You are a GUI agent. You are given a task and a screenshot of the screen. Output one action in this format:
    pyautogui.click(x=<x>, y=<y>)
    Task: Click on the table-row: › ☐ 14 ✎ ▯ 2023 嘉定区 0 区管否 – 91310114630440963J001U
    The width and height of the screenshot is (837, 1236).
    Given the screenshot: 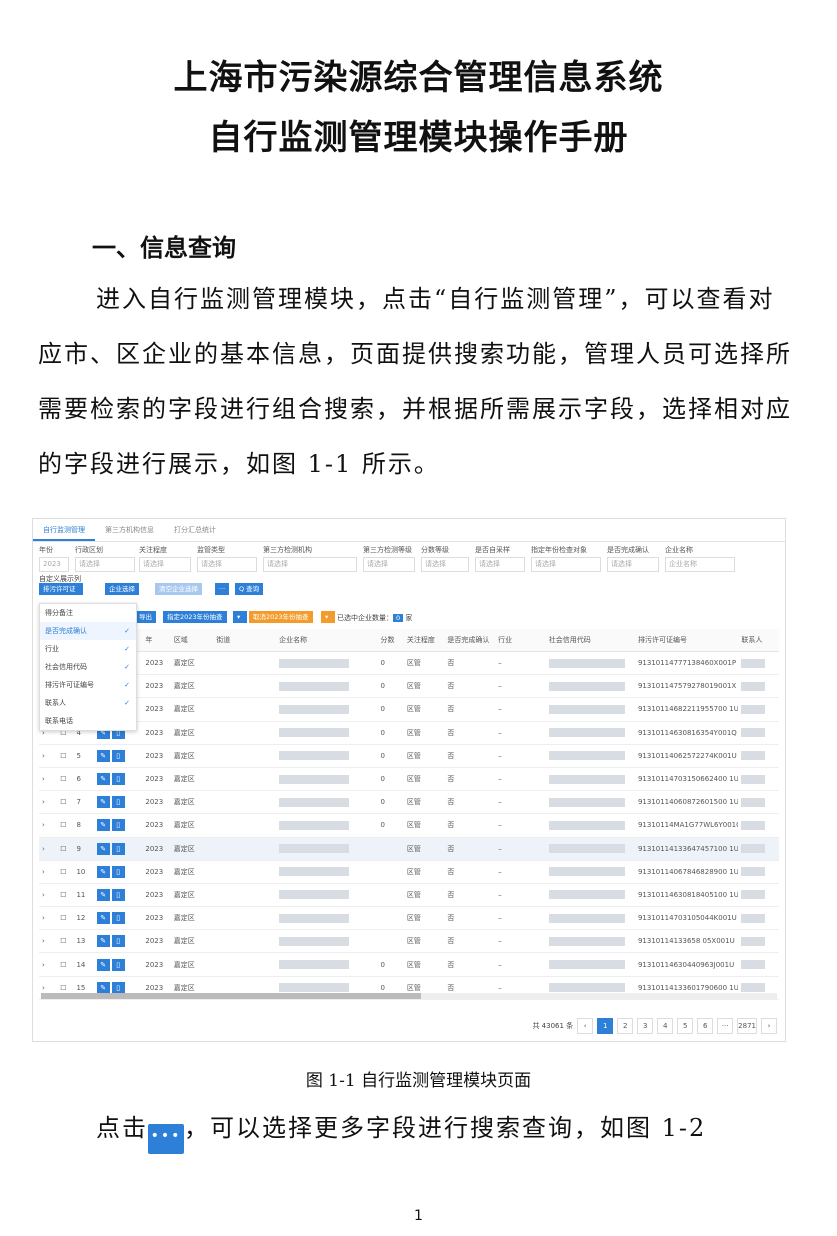 What is the action you would take?
    pyautogui.click(x=409, y=964)
    